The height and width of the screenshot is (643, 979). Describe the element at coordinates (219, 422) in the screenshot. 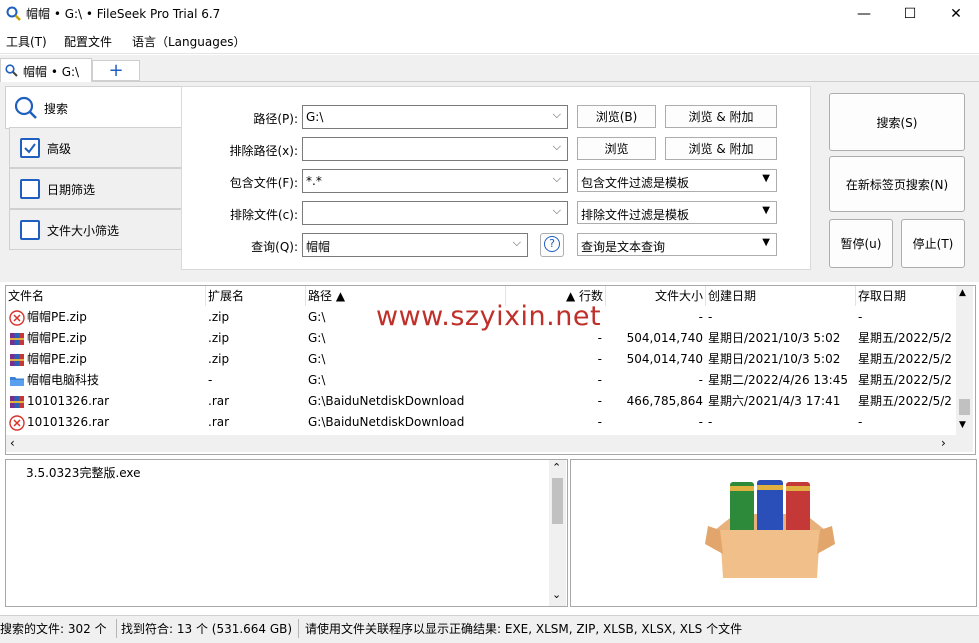

I see `cell-ext: .rar` at that location.